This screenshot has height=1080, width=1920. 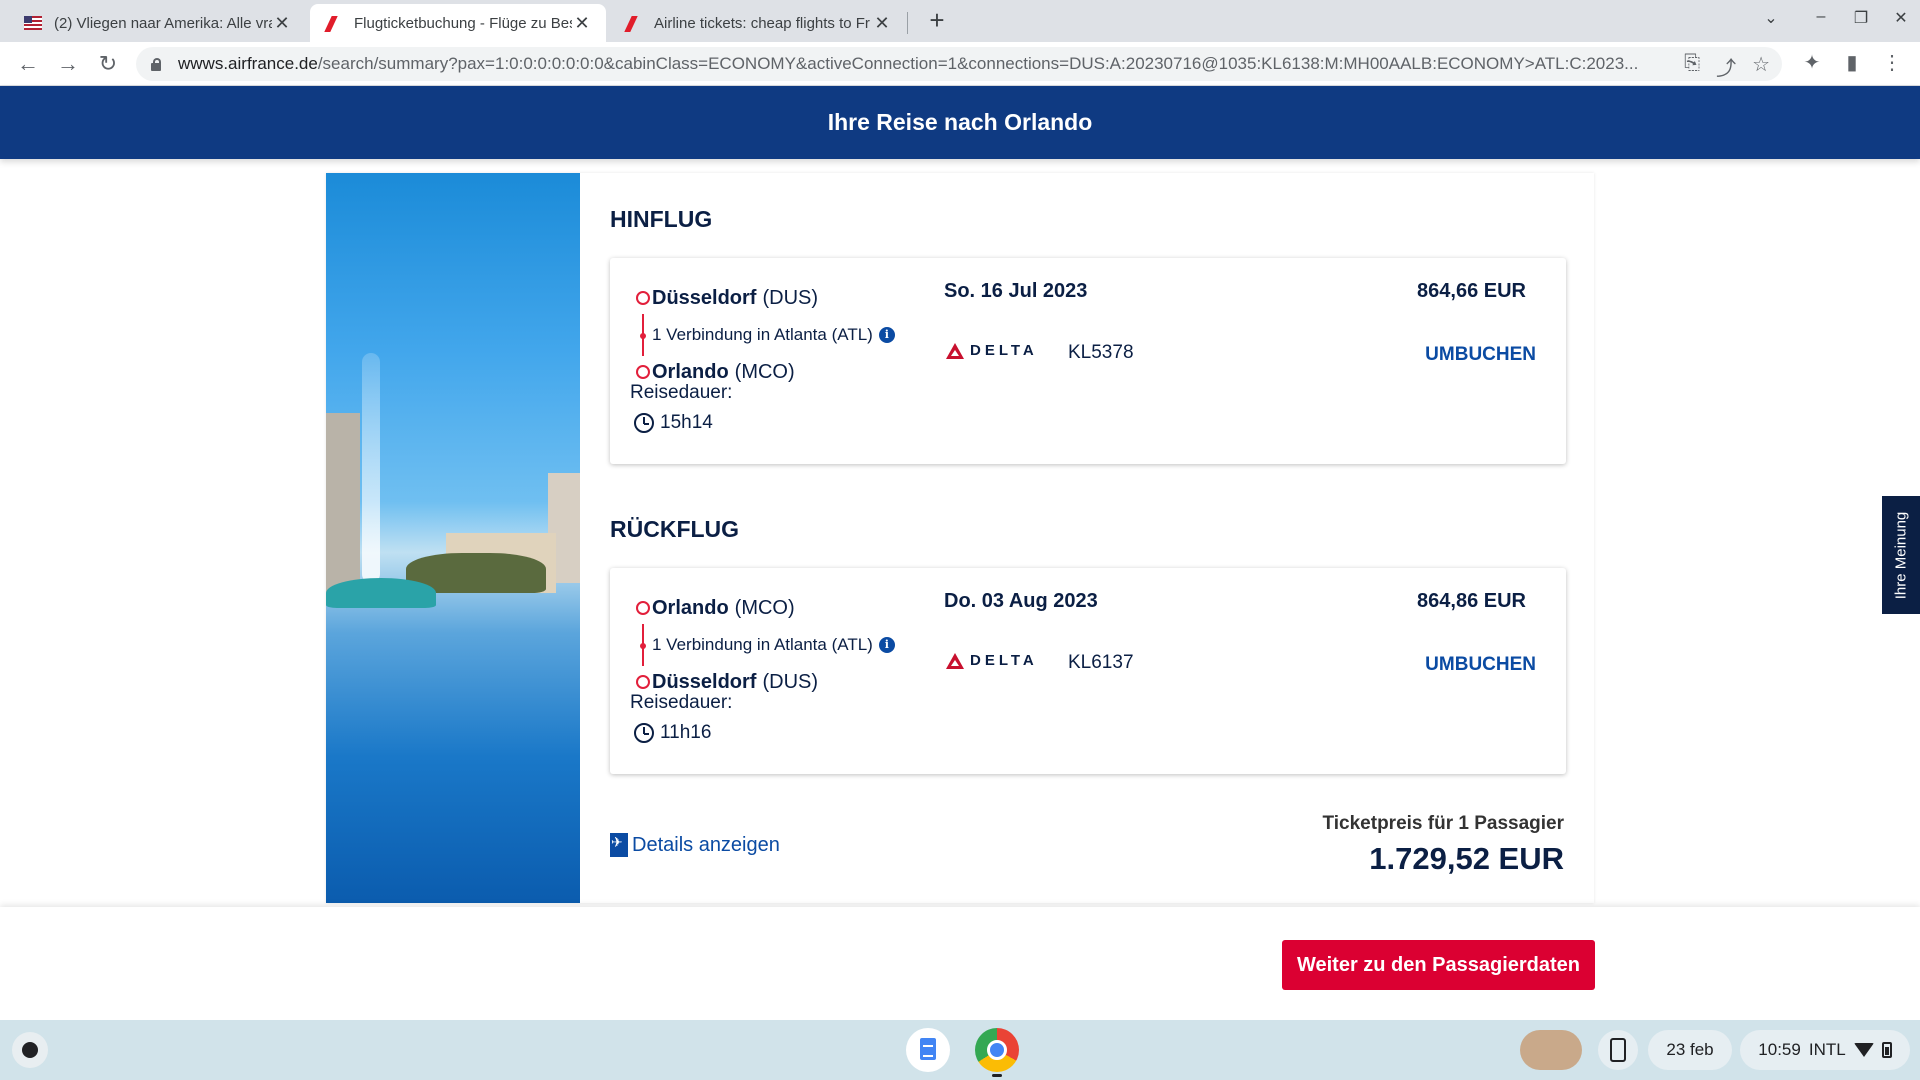 I want to click on flight-details-icon, so click(x=619, y=845).